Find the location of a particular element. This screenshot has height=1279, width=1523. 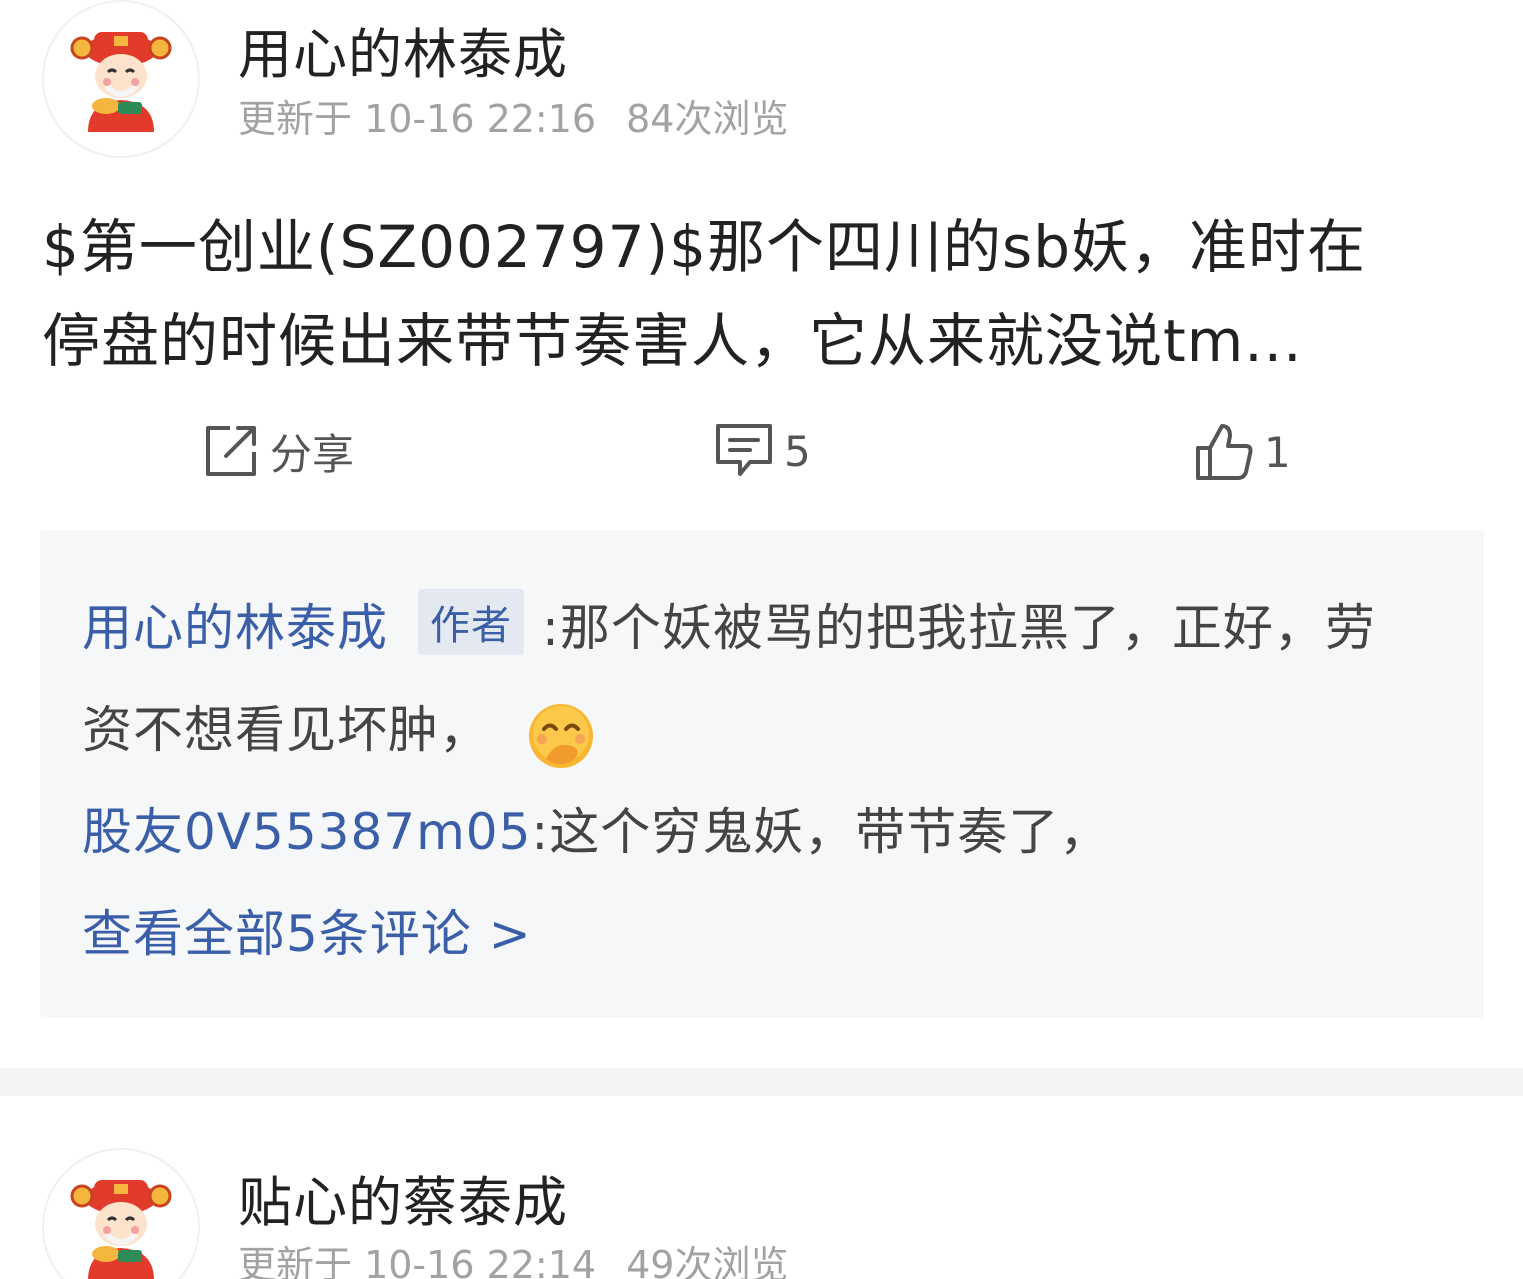

post-meta: 更新于 10-16 22:16 84次浏览 is located at coordinates (513, 115).